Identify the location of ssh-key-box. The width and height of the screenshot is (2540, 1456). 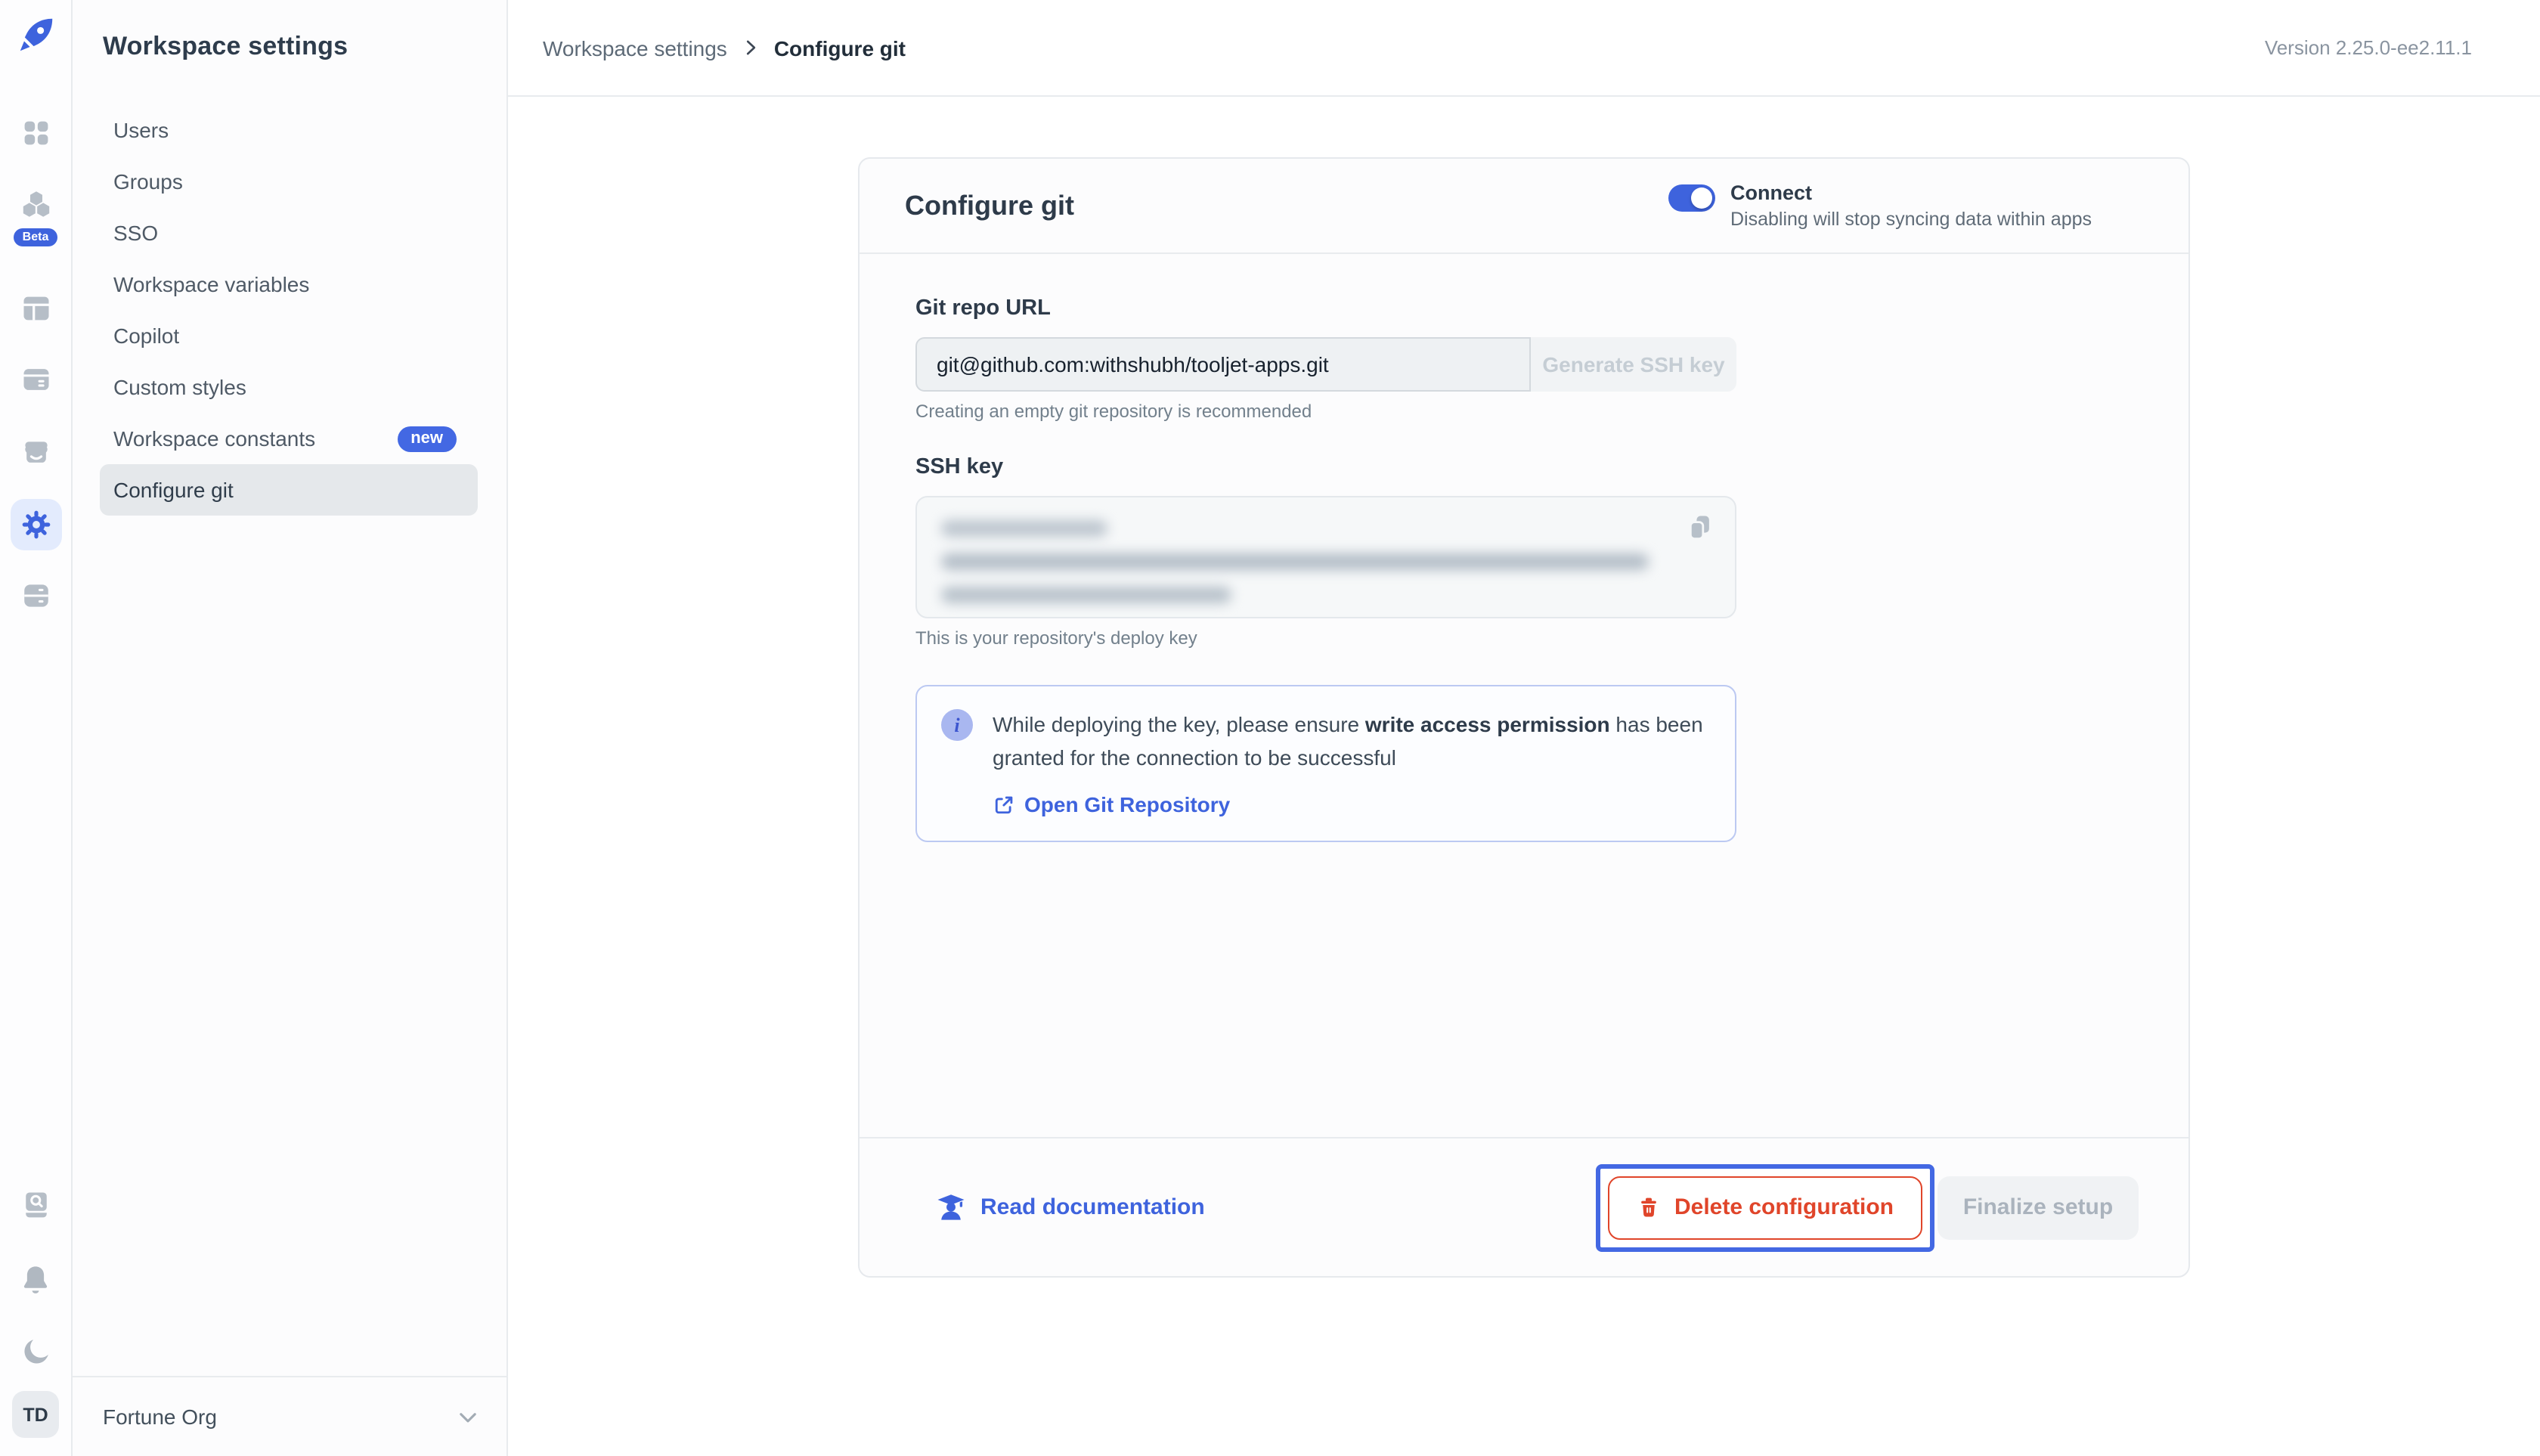
(1325, 557).